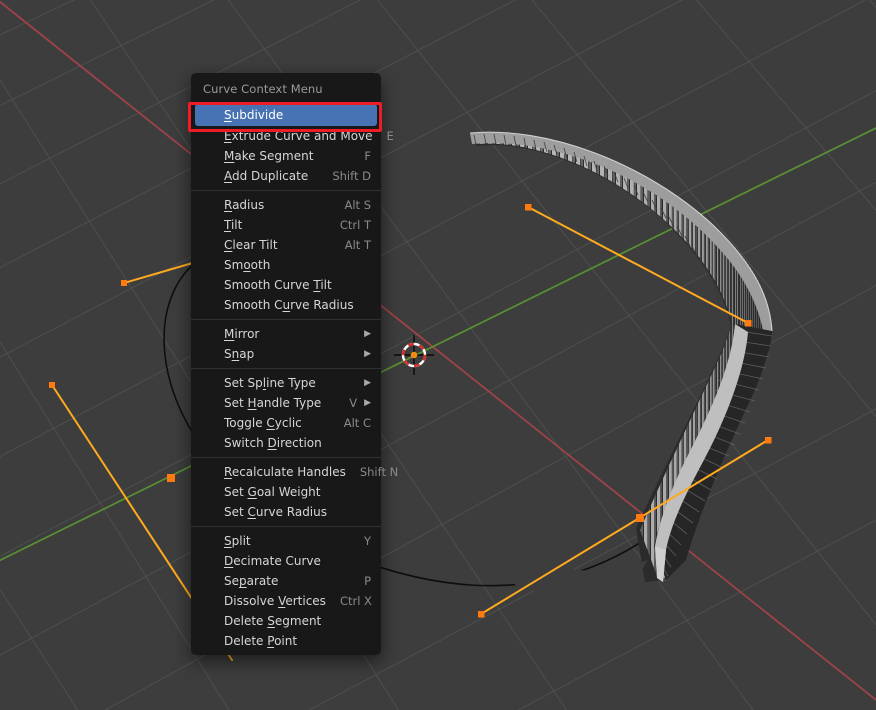 Image resolution: width=876 pixels, height=710 pixels. I want to click on menu-item-smooth: Smooth, so click(286, 265).